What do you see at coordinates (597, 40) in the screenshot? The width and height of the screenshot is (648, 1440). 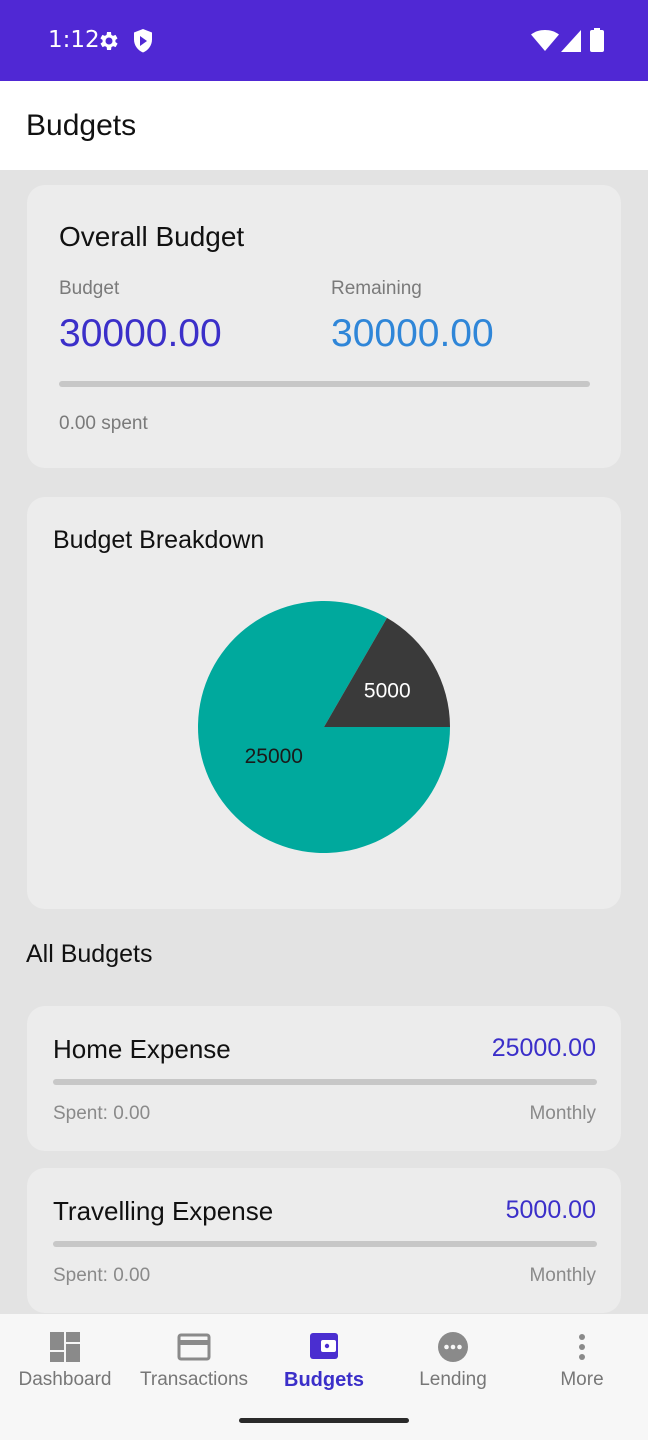 I see `battery-icon` at bounding box center [597, 40].